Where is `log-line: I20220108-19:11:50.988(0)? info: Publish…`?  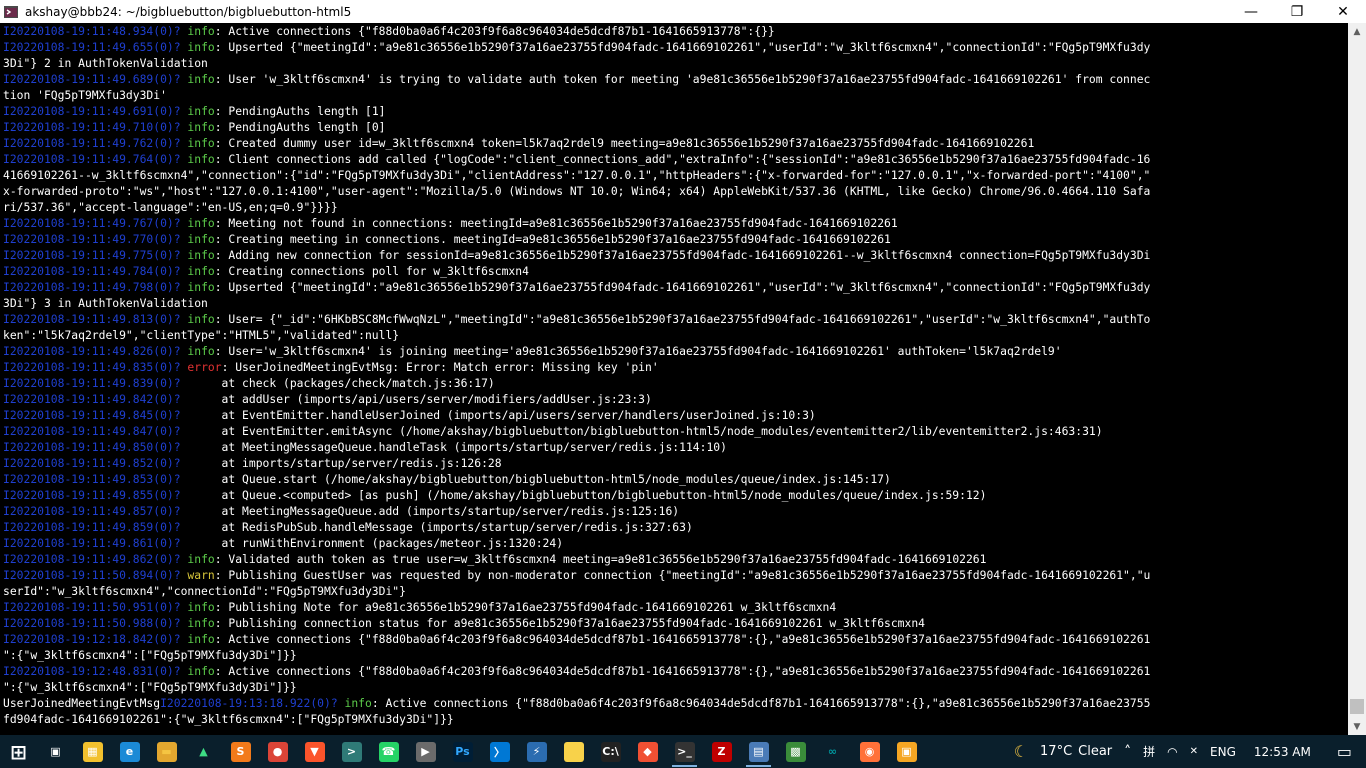
log-line: I20220108-19:11:50.988(0)? info: Publish… is located at coordinates (675, 623).